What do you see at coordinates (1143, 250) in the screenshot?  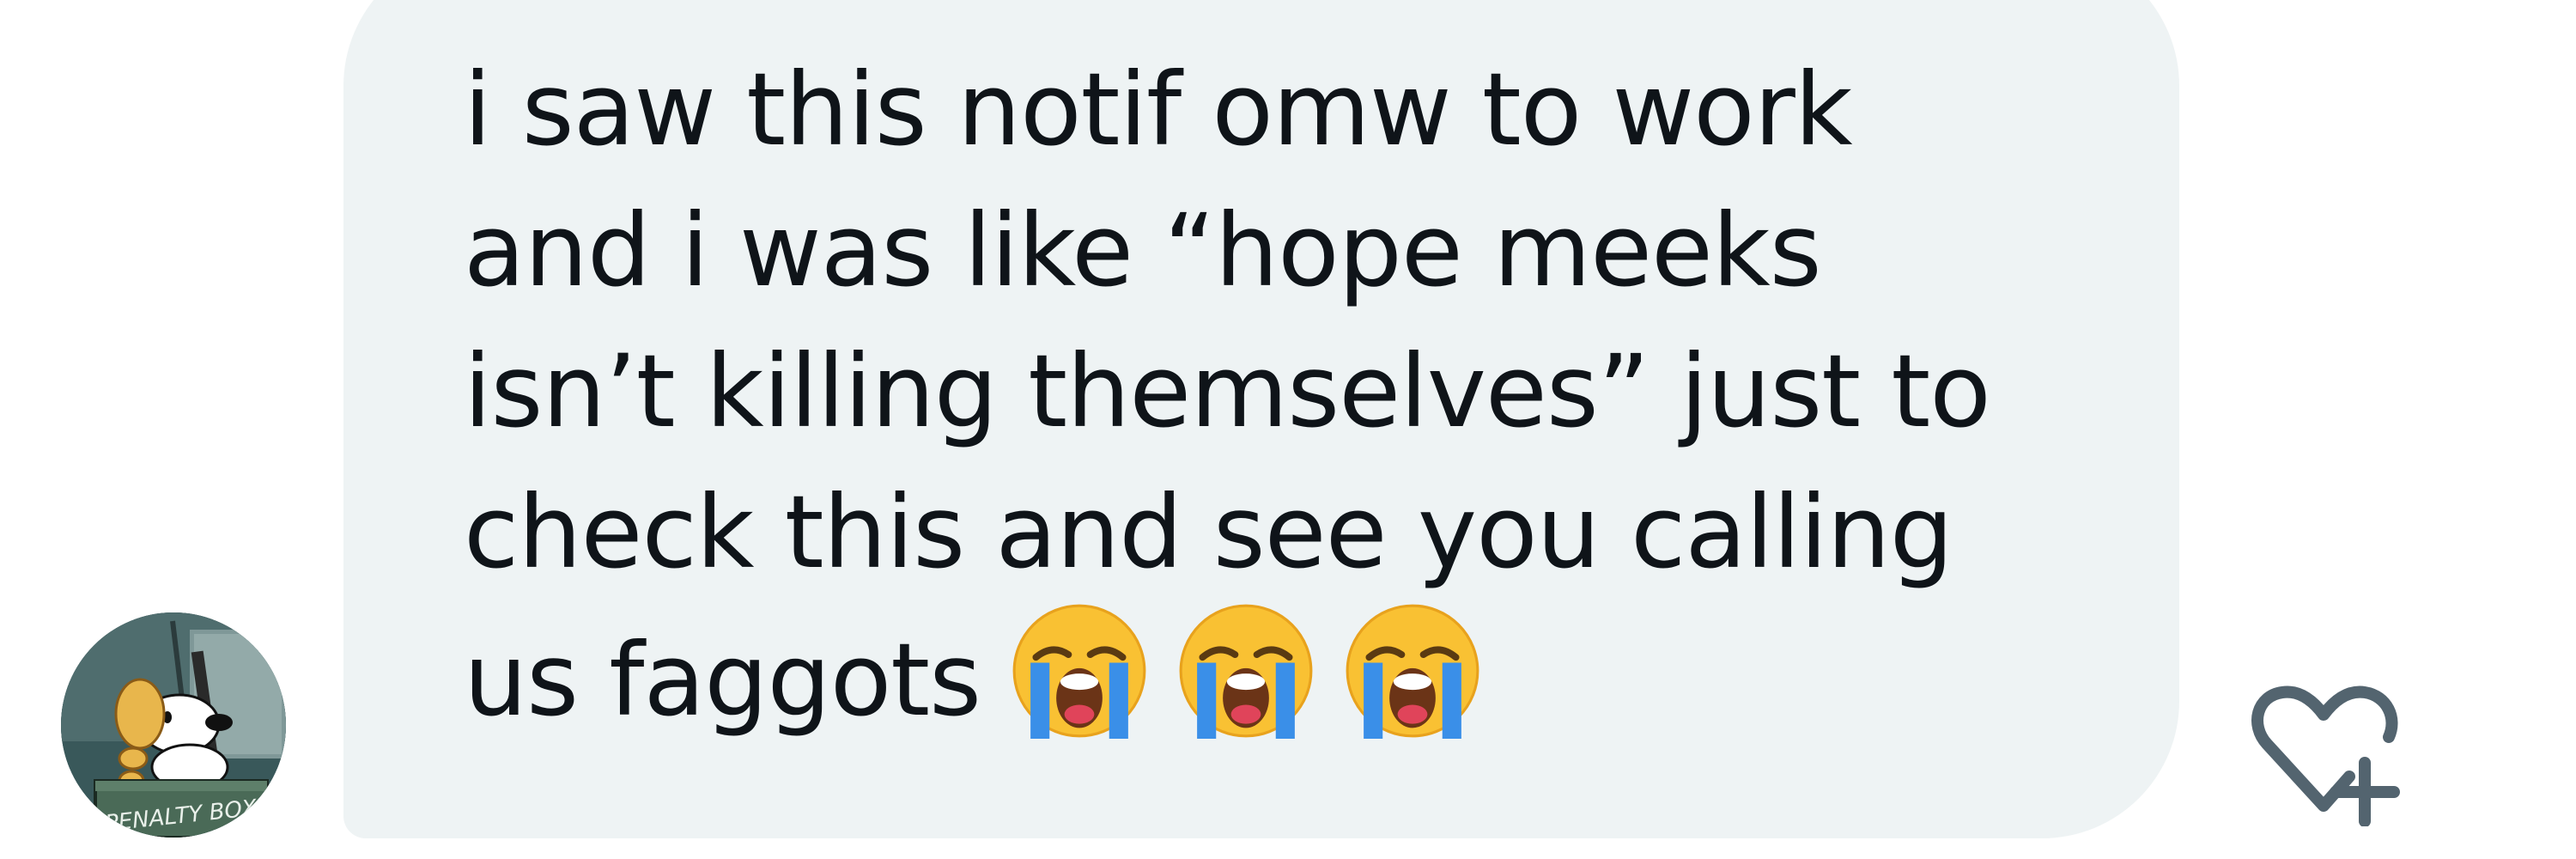 I see `message-line: and i was like “hope meeks` at bounding box center [1143, 250].